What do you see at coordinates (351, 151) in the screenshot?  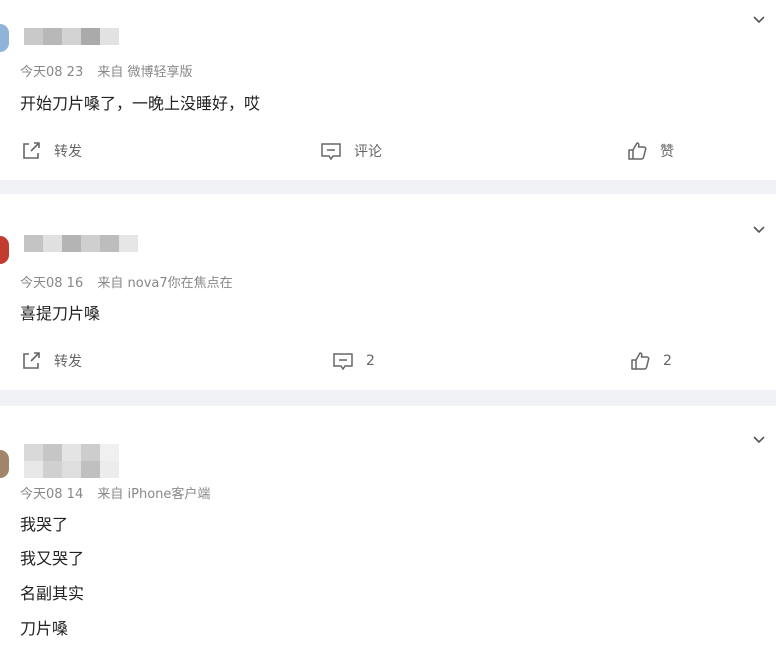 I see `comment-button: 评论` at bounding box center [351, 151].